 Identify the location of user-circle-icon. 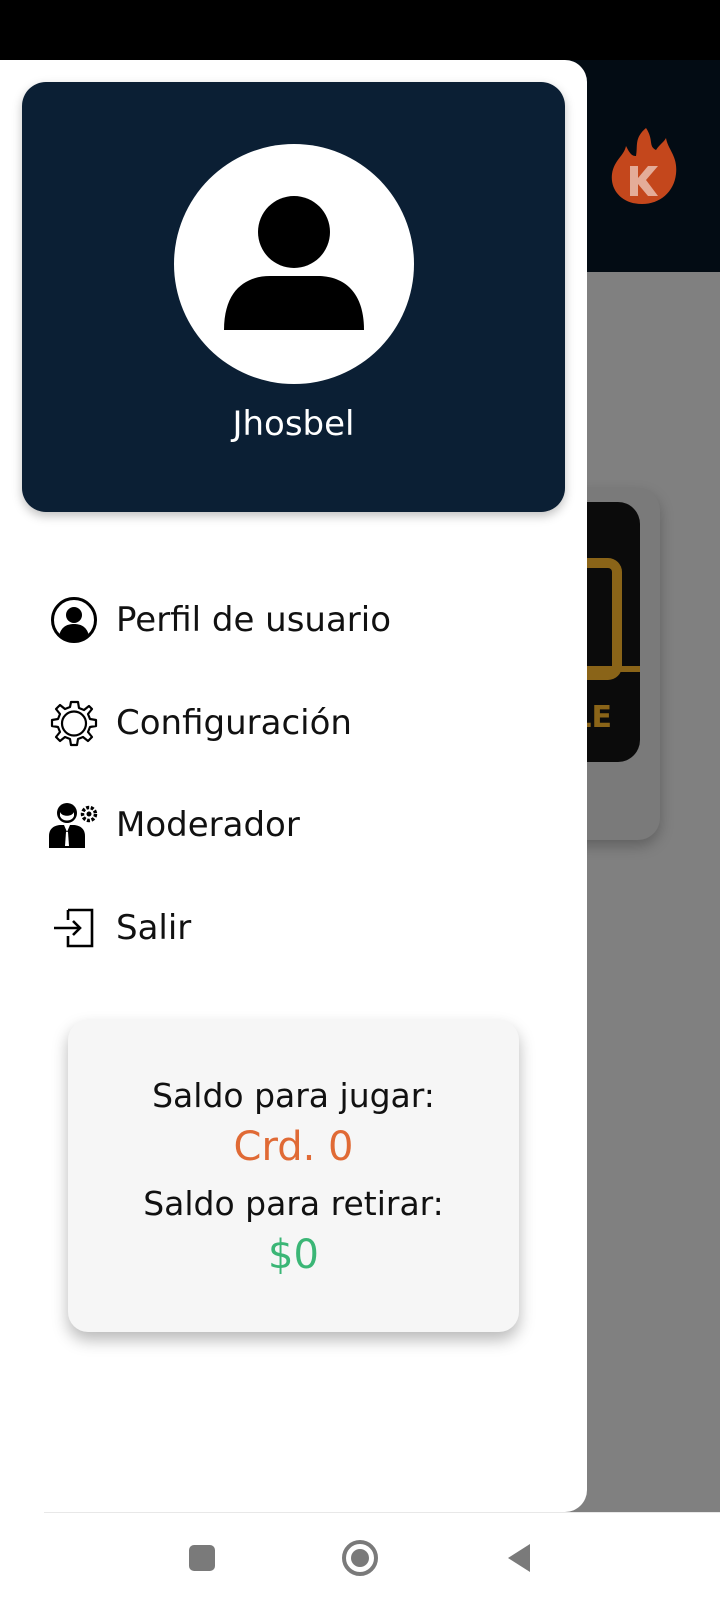
(74, 620).